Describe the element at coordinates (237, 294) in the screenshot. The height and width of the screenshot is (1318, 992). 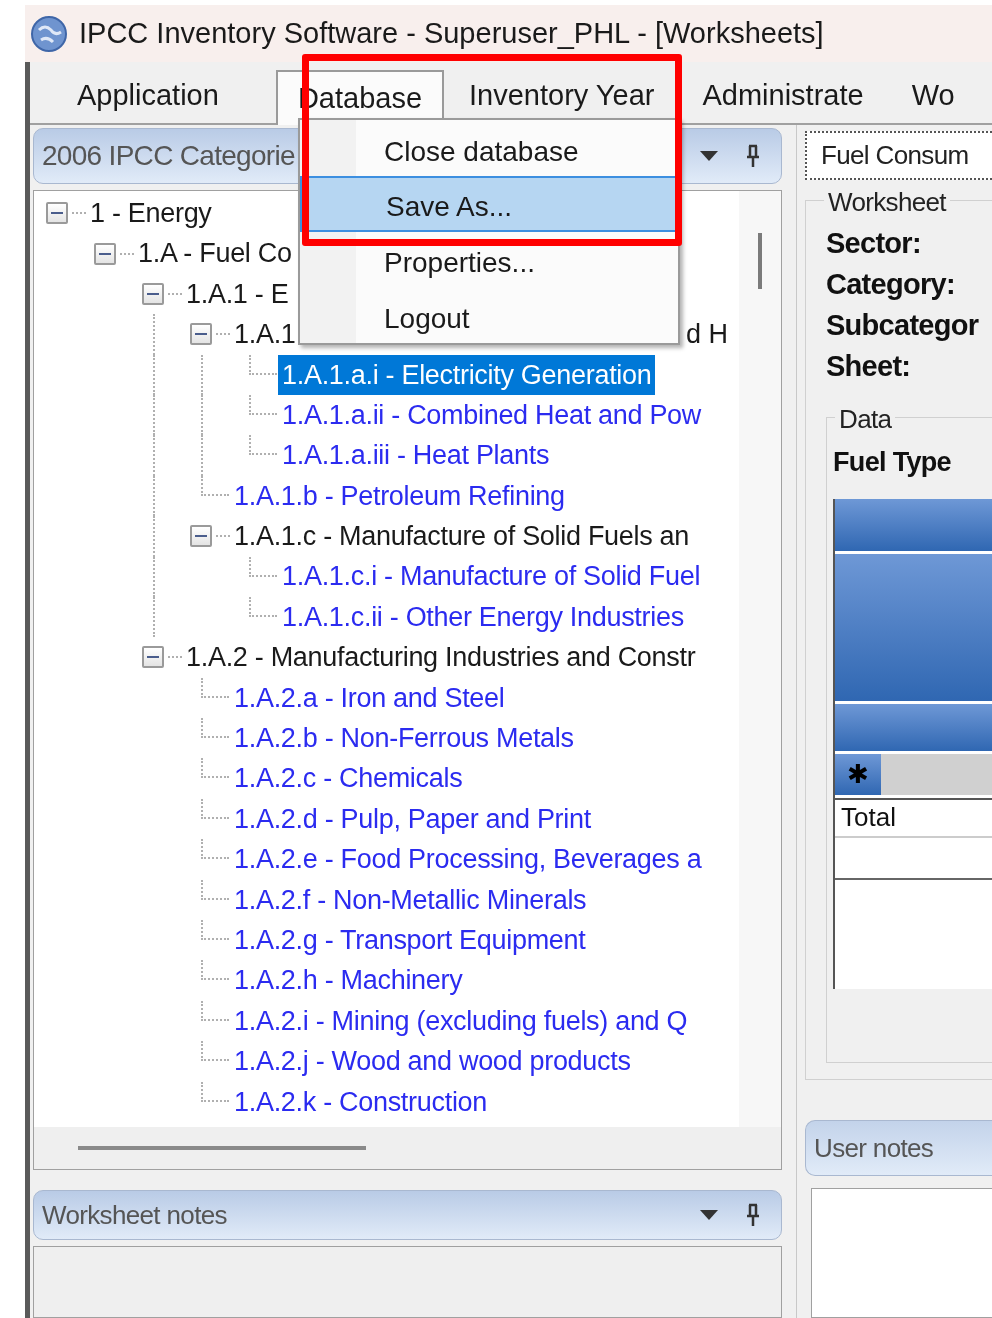
I see `tree-item: 1.A.1 - E` at that location.